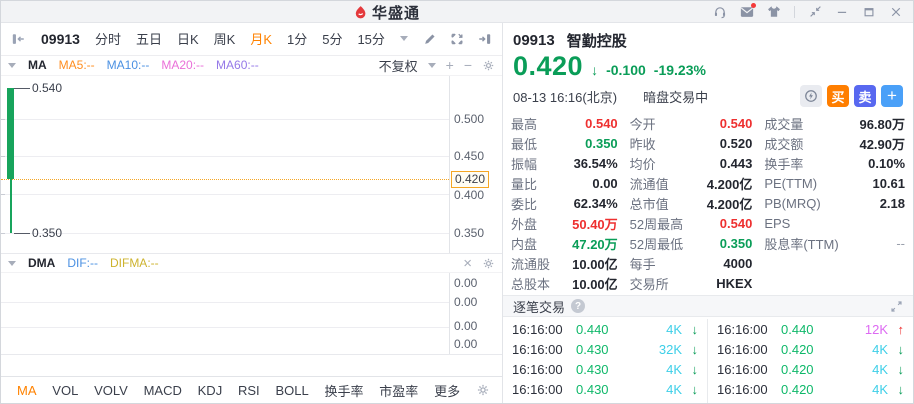  I want to click on fullscreen-icon, so click(457, 39).